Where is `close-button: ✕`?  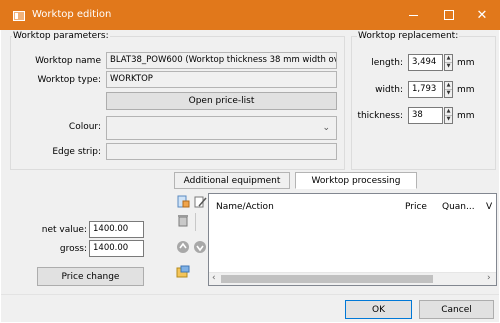 close-button: ✕ is located at coordinates (482, 15).